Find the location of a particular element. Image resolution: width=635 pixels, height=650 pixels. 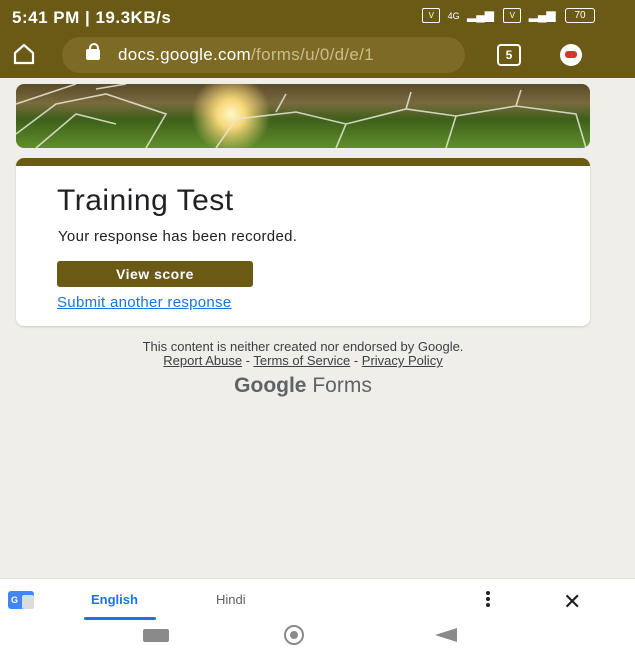

header-banner-image is located at coordinates (303, 116).